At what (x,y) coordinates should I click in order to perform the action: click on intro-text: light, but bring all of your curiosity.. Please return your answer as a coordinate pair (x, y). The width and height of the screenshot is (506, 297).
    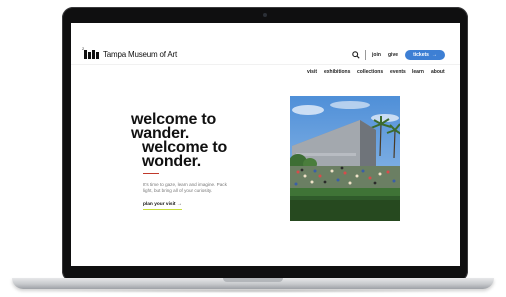
    Looking at the image, I should click on (178, 190).